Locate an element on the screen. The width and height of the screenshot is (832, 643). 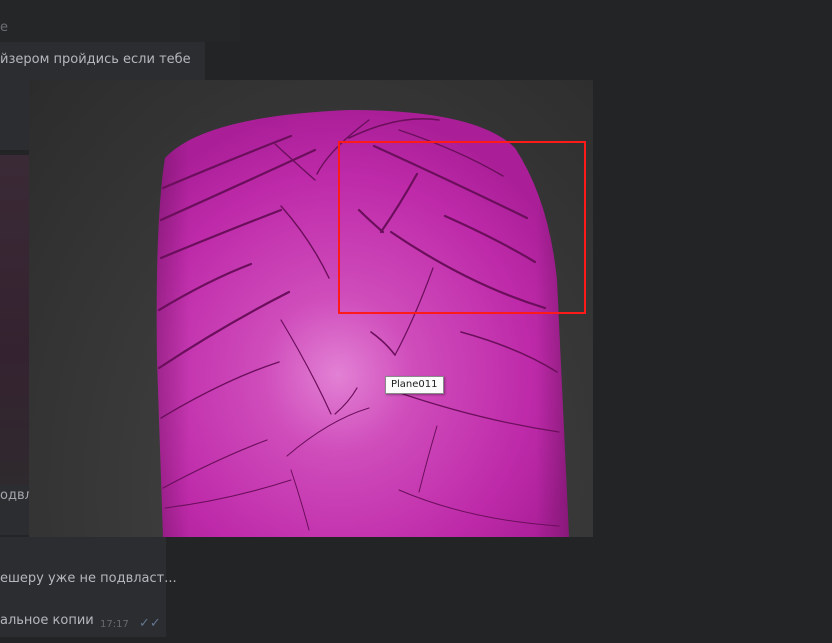
header-text: е is located at coordinates (4, 27).